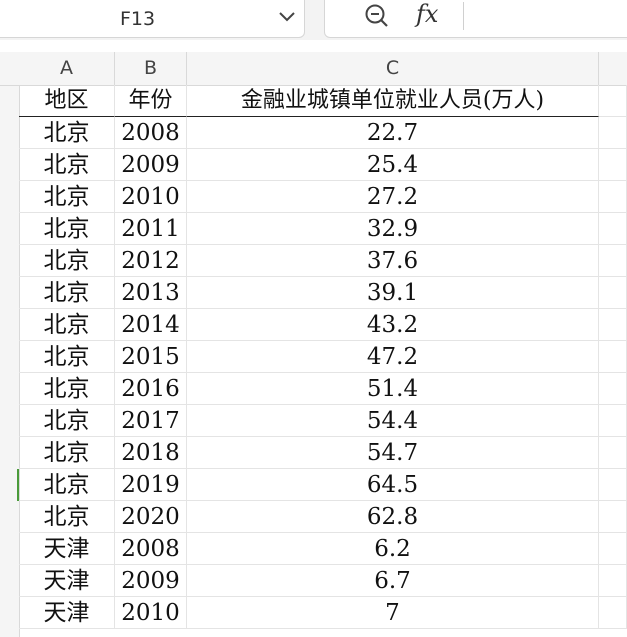 This screenshot has width=627, height=637. What do you see at coordinates (613, 68) in the screenshot?
I see `column-header-d` at bounding box center [613, 68].